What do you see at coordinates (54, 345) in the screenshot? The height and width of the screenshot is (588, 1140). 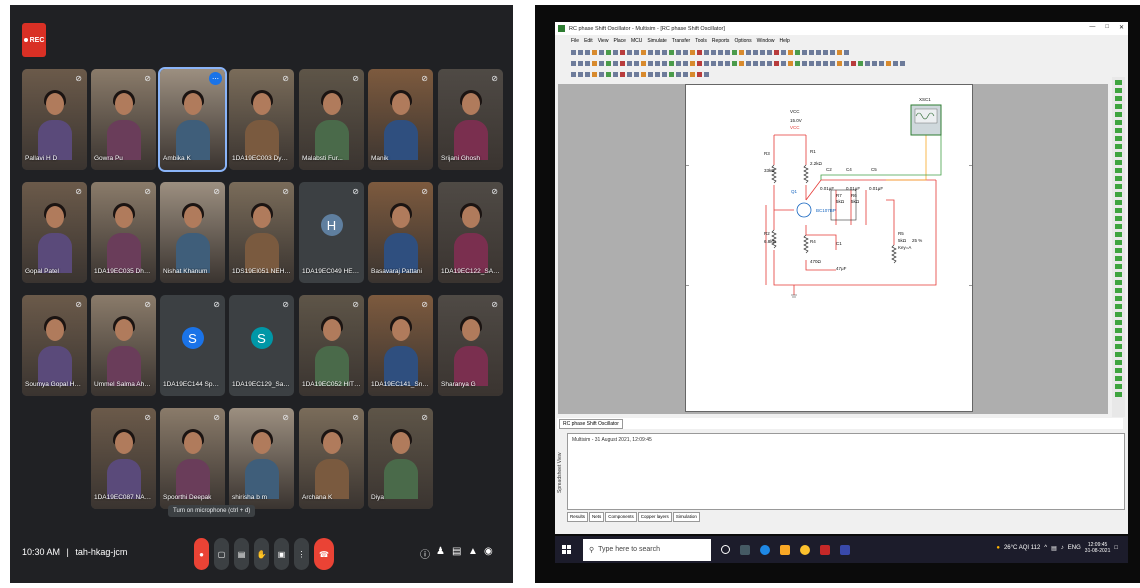 I see `participant-tile: ⊘ Soumya Gopal Hegde` at bounding box center [54, 345].